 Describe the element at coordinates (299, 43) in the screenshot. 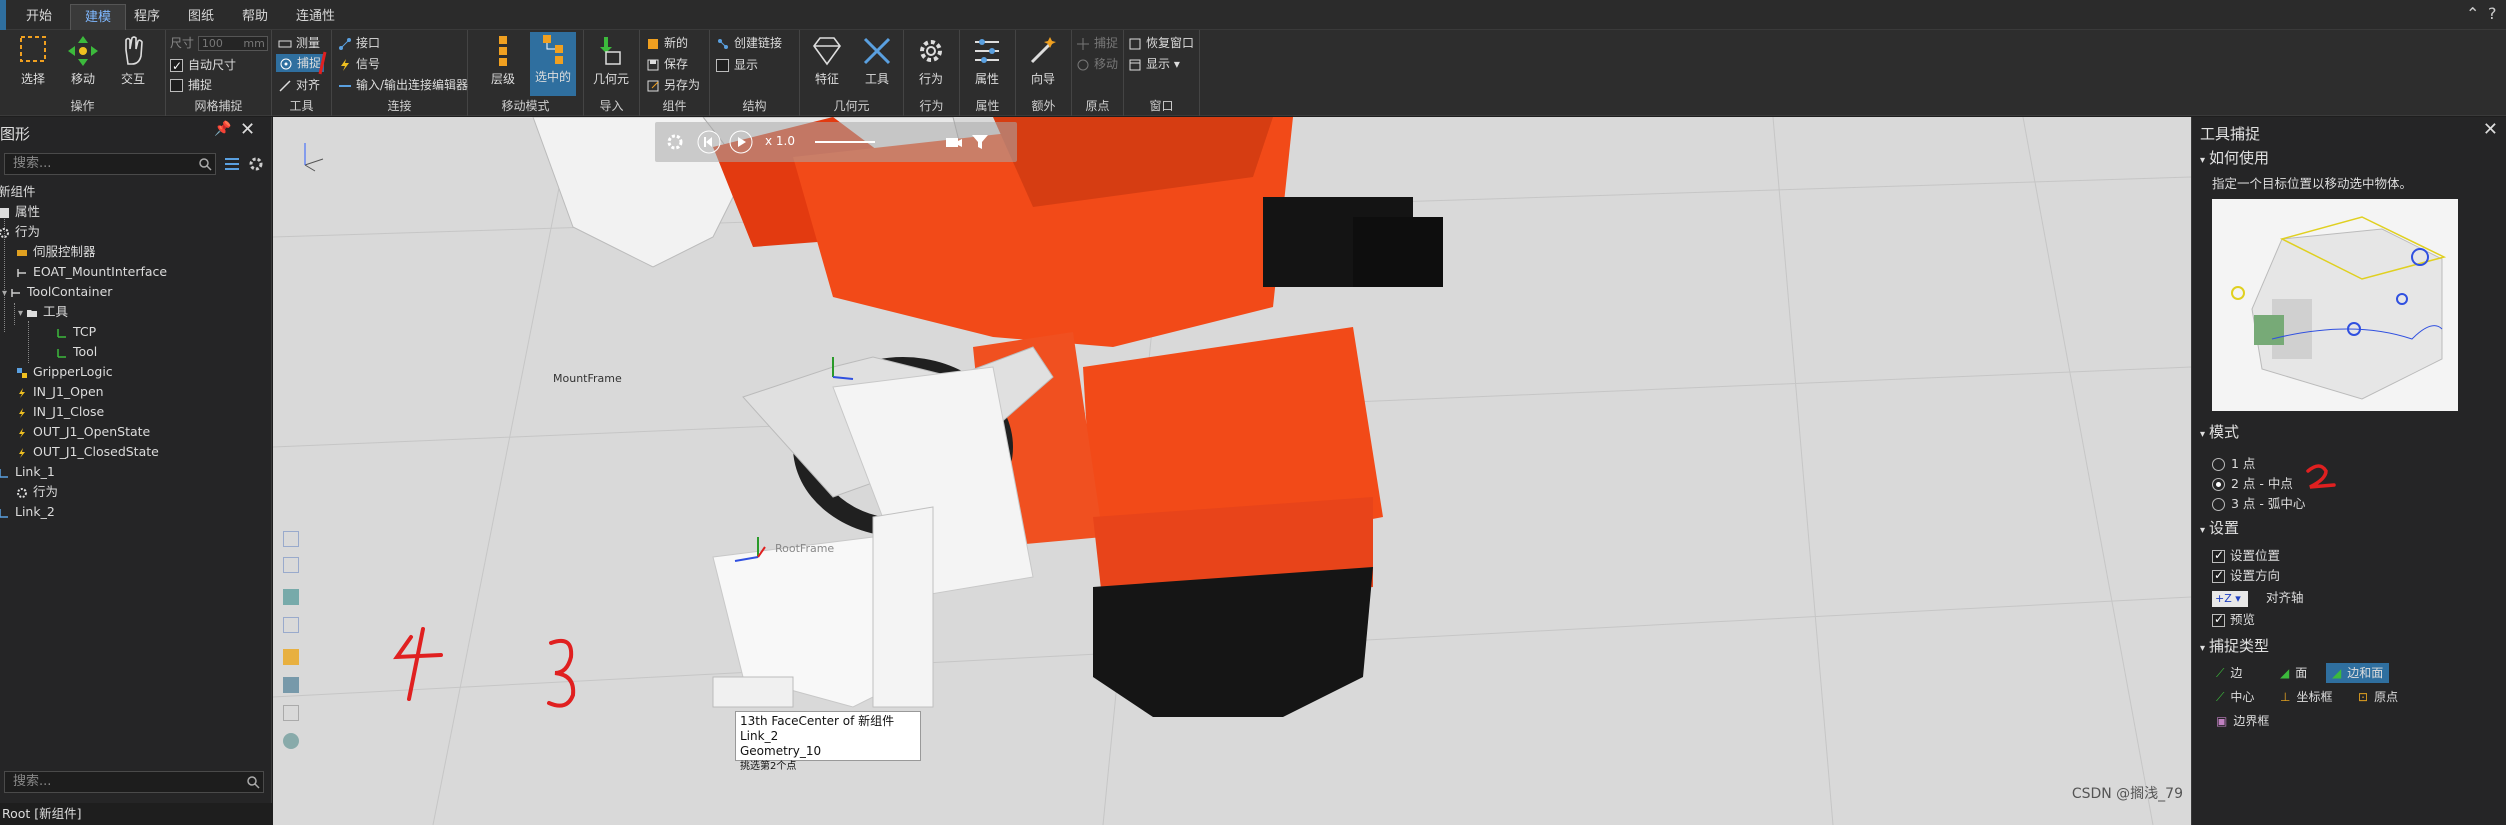

I see `measure-button: 测量` at that location.